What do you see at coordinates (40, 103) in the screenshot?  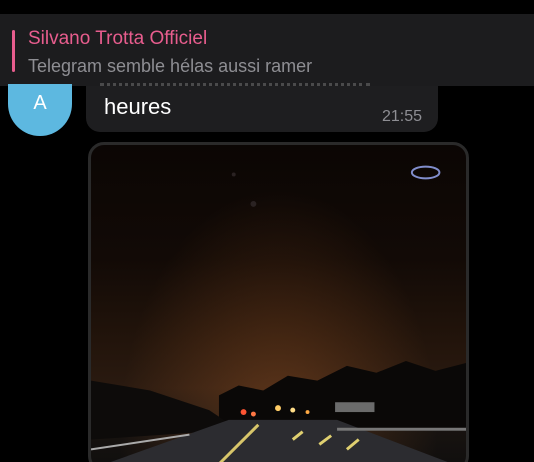 I see `avatar-letter: A` at bounding box center [40, 103].